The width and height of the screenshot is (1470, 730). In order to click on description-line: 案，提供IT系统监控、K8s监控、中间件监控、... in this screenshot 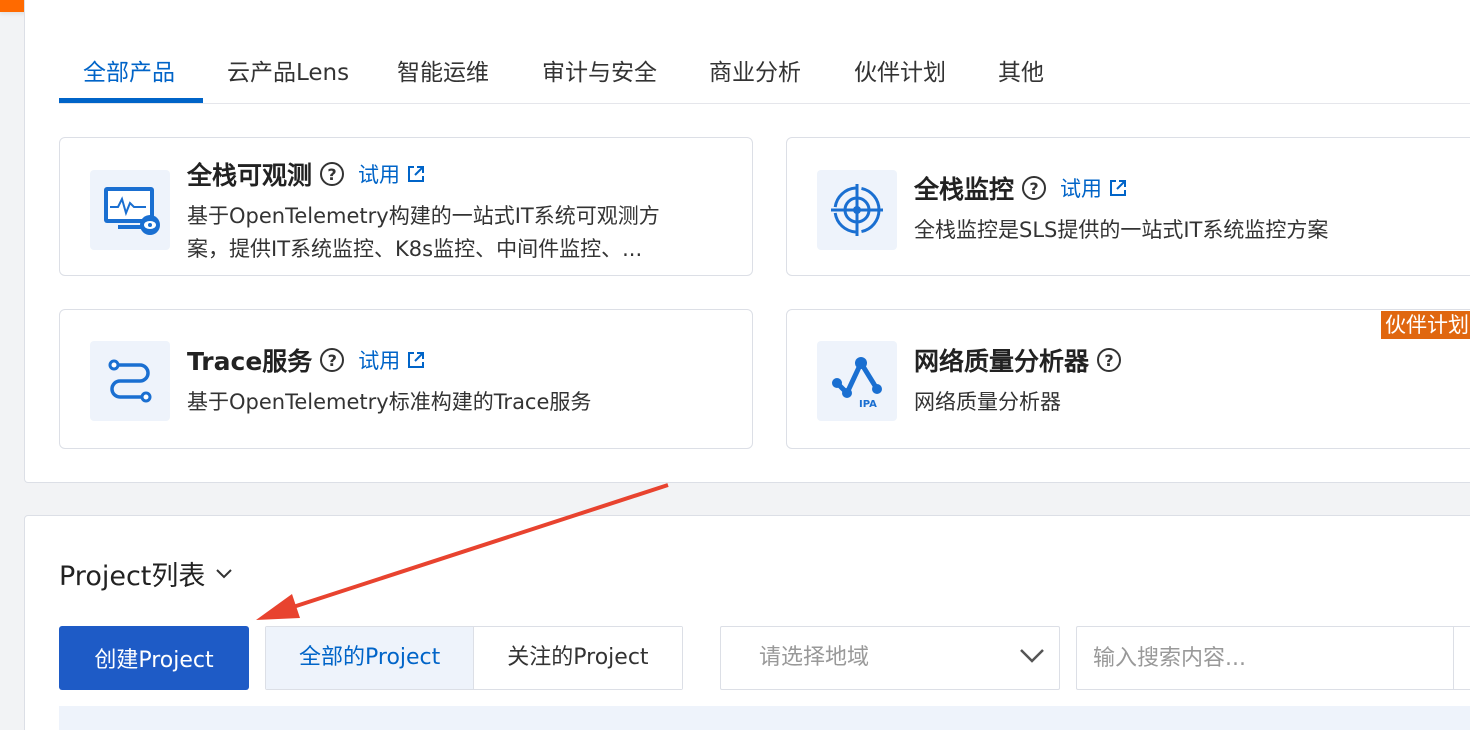, I will do `click(415, 249)`.